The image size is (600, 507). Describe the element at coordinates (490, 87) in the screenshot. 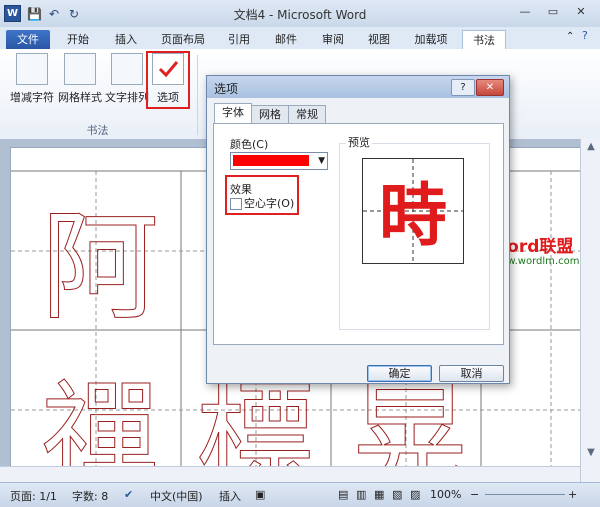

I see `dialog-close-button: ✕` at that location.